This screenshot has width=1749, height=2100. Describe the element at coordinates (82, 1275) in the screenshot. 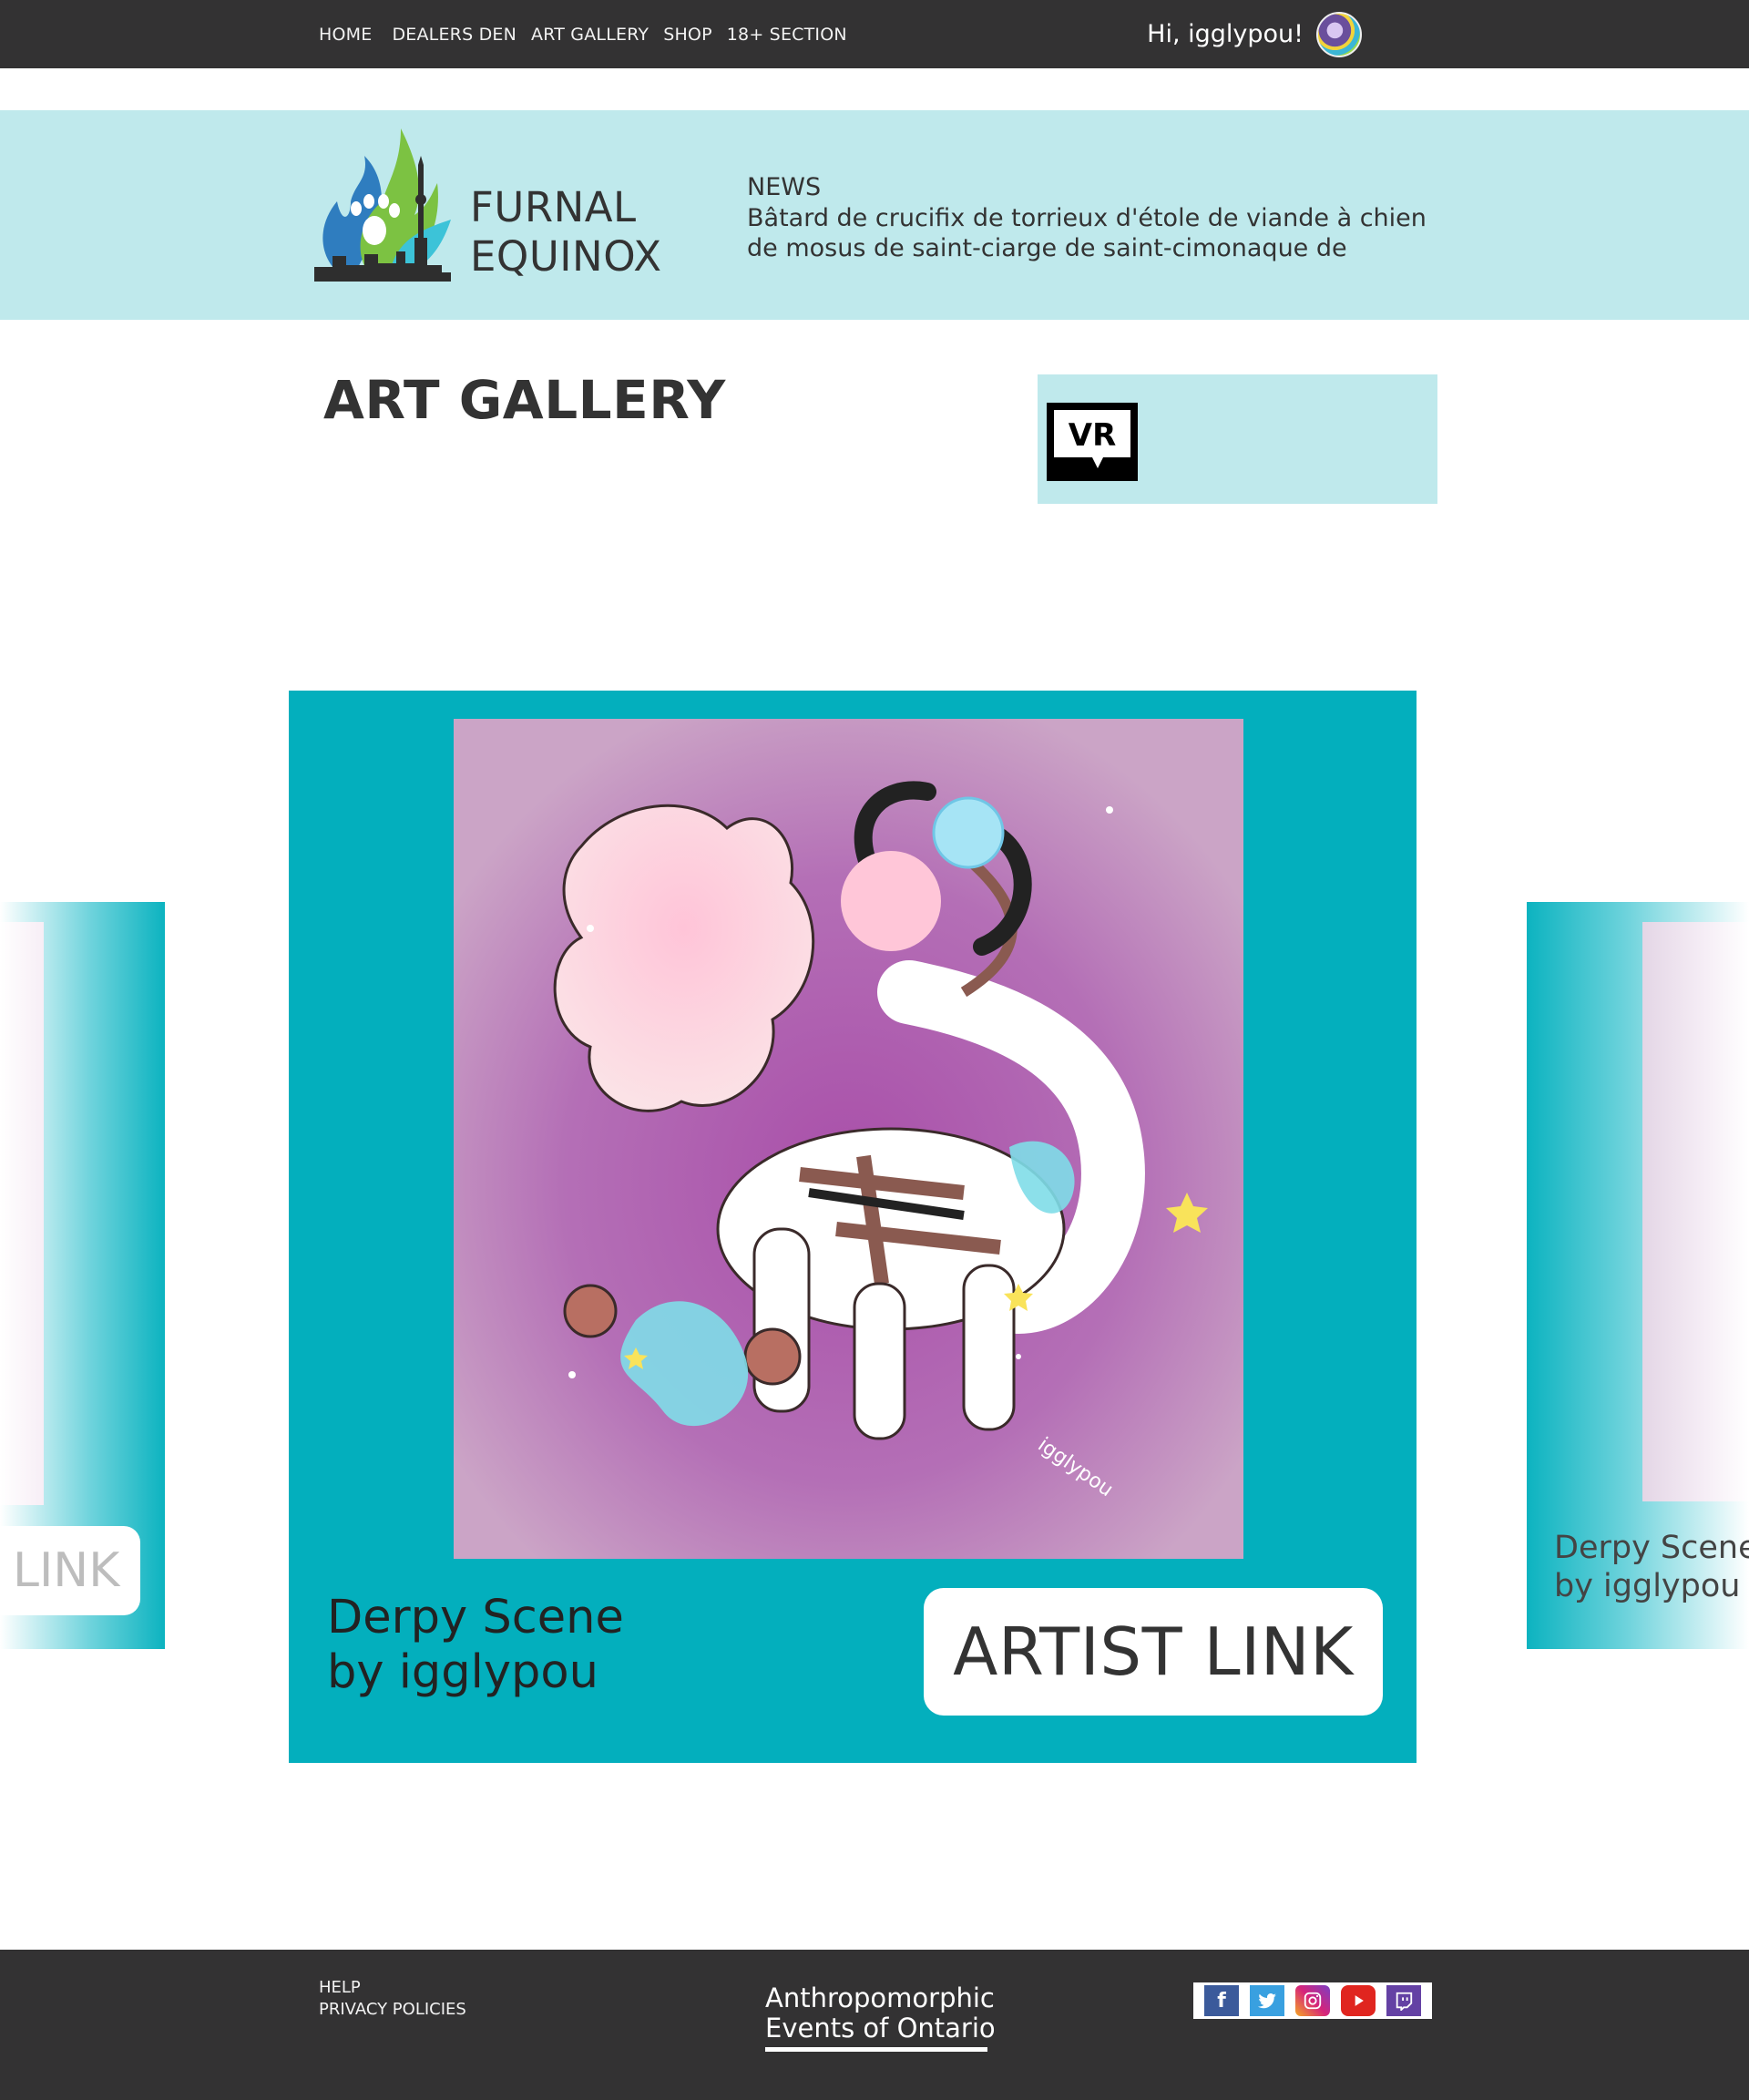

I see `carousel-previous-card: LINK` at that location.